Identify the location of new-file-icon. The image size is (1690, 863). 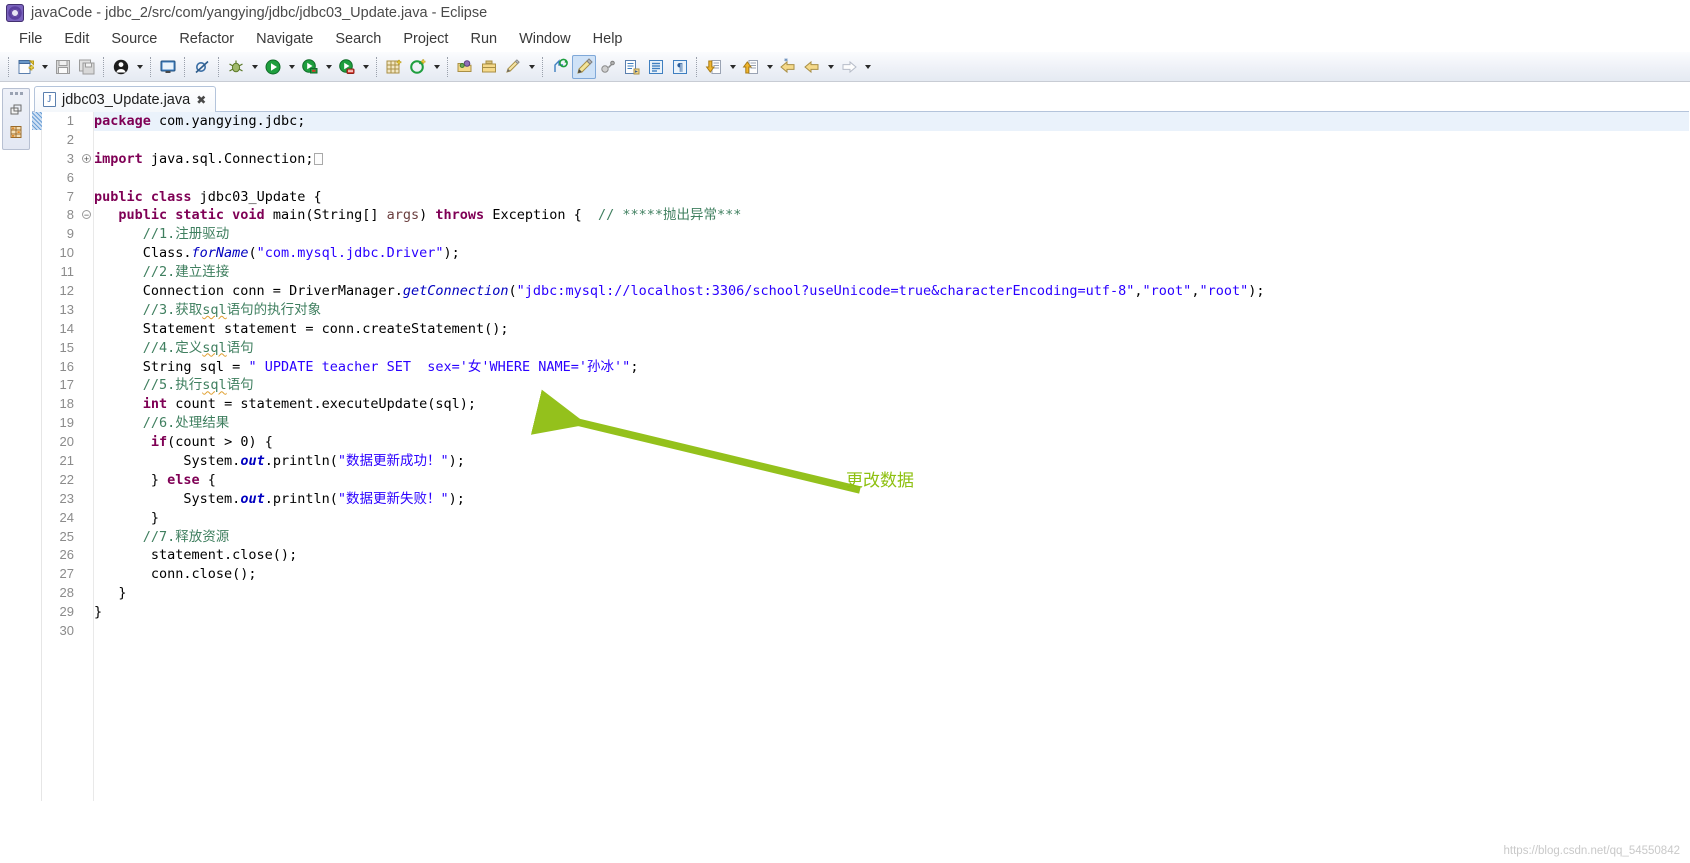
(26, 67).